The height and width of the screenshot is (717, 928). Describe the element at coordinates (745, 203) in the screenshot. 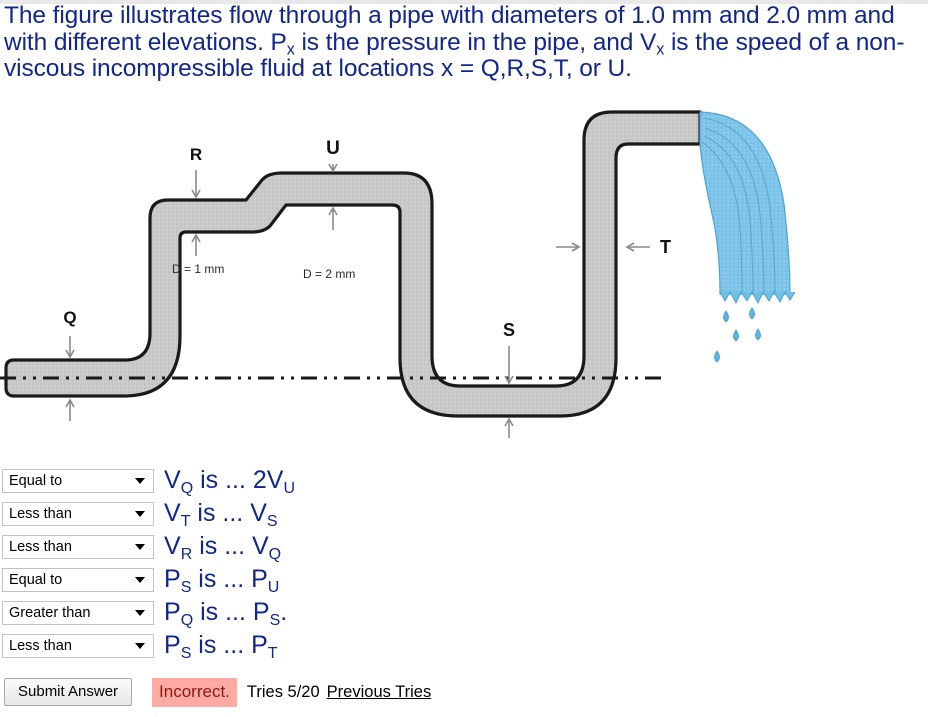

I see `water-jet` at that location.